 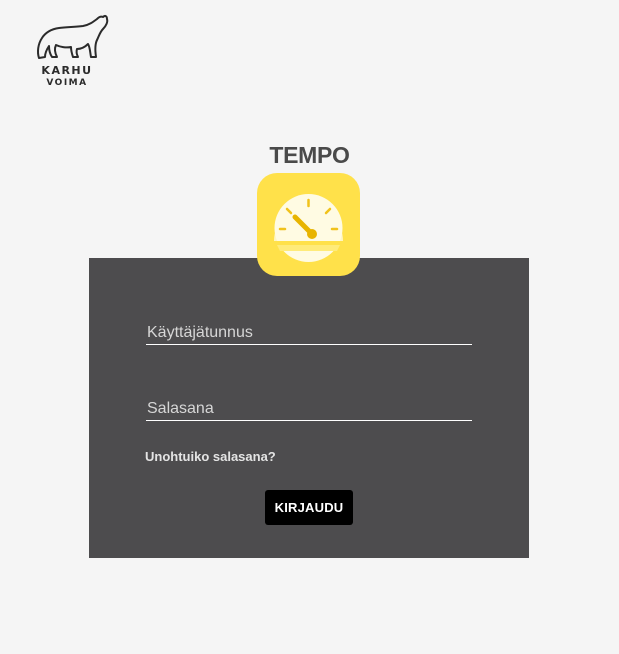 I want to click on app-icon, so click(x=308, y=224).